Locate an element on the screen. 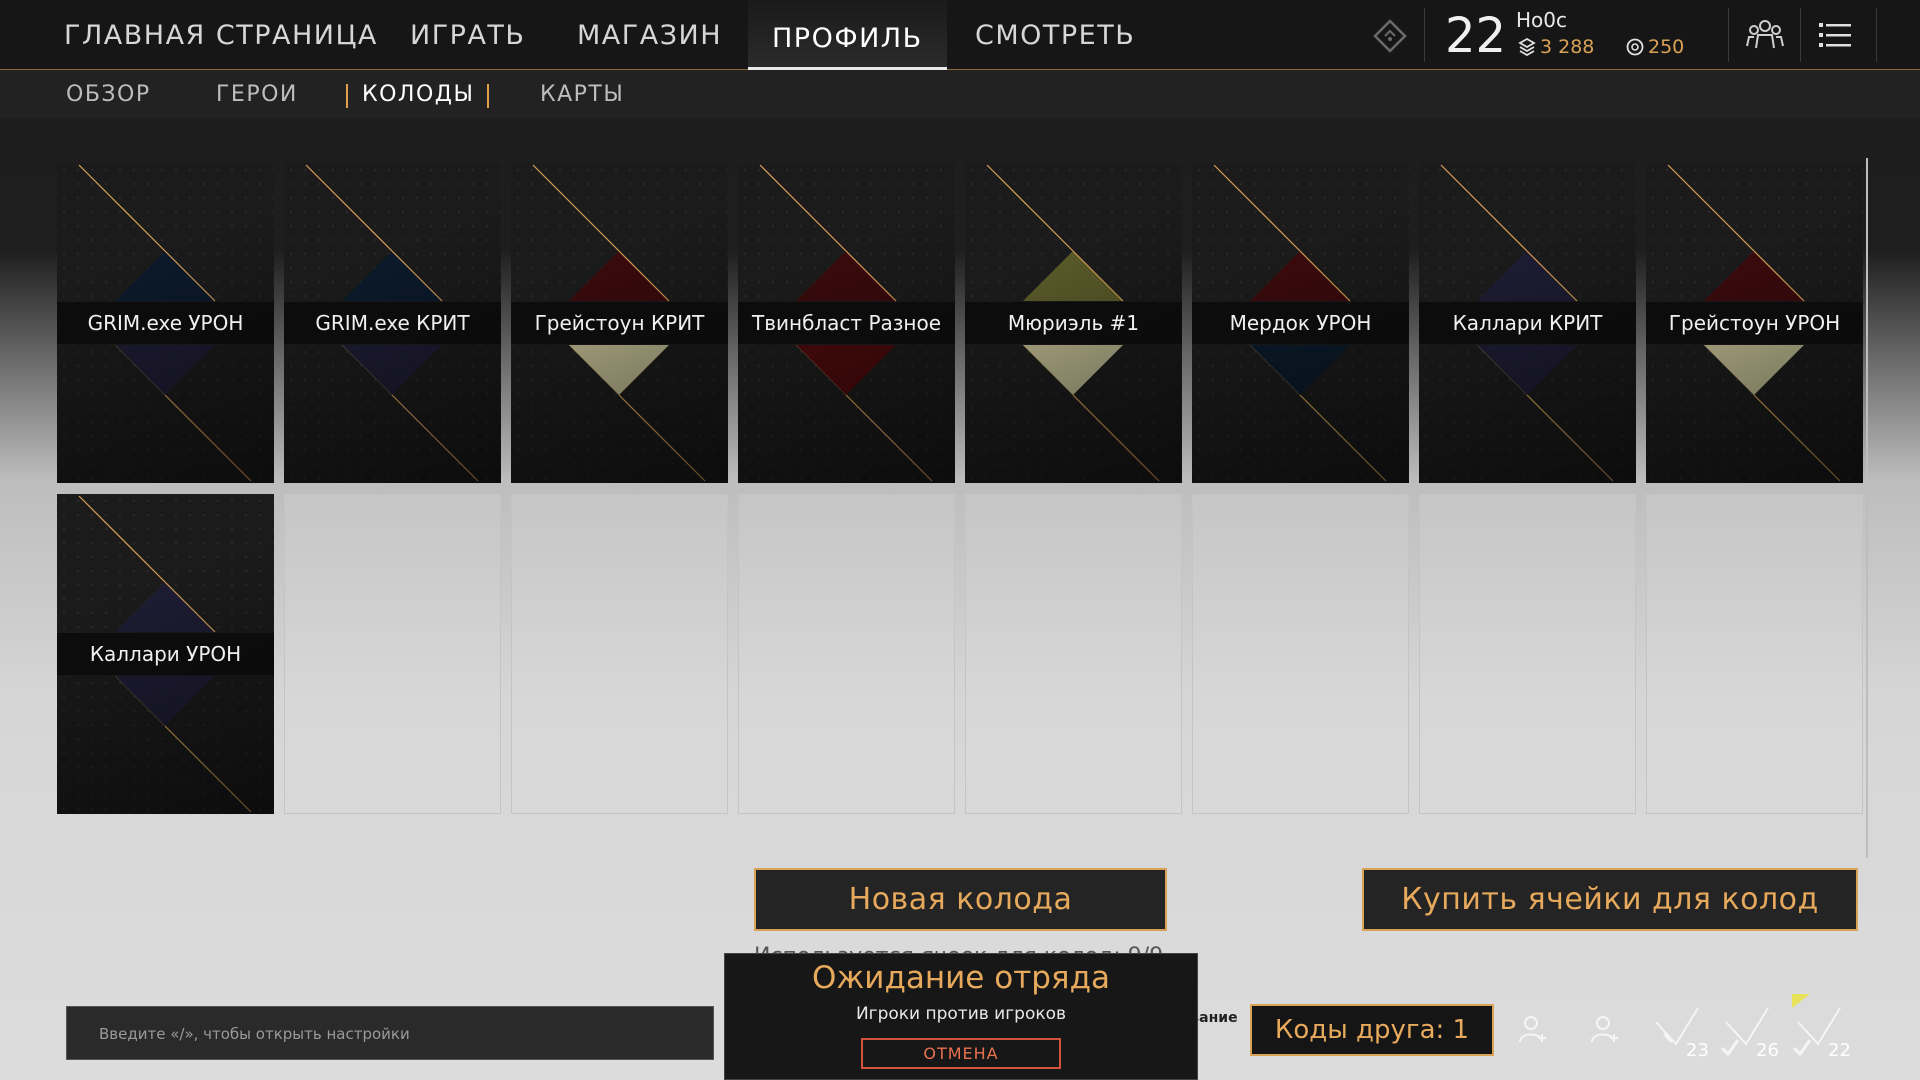  deck-card: Грейстоун УРОН is located at coordinates (1754, 323).